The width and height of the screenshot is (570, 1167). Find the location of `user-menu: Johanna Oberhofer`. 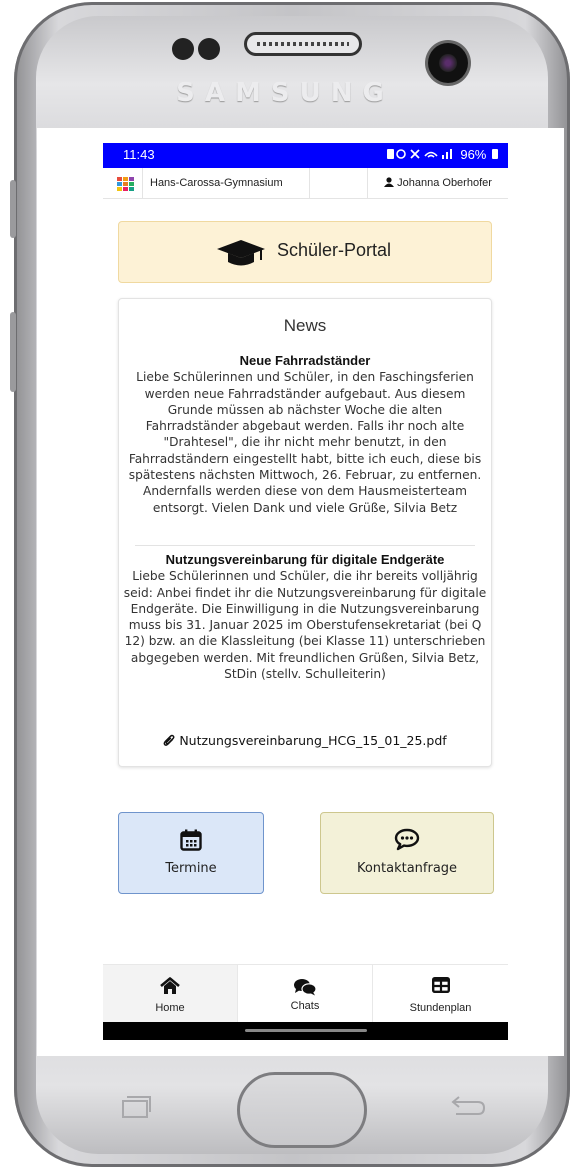

user-menu: Johanna Oberhofer is located at coordinates (438, 183).